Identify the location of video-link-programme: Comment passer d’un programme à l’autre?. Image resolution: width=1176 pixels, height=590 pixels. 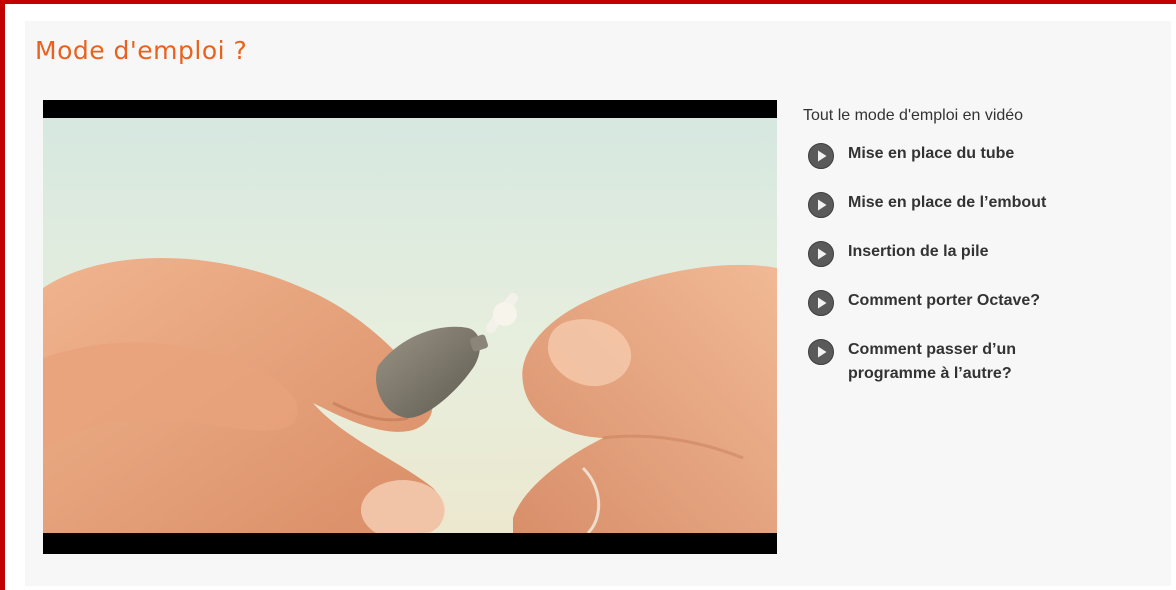
(983, 362).